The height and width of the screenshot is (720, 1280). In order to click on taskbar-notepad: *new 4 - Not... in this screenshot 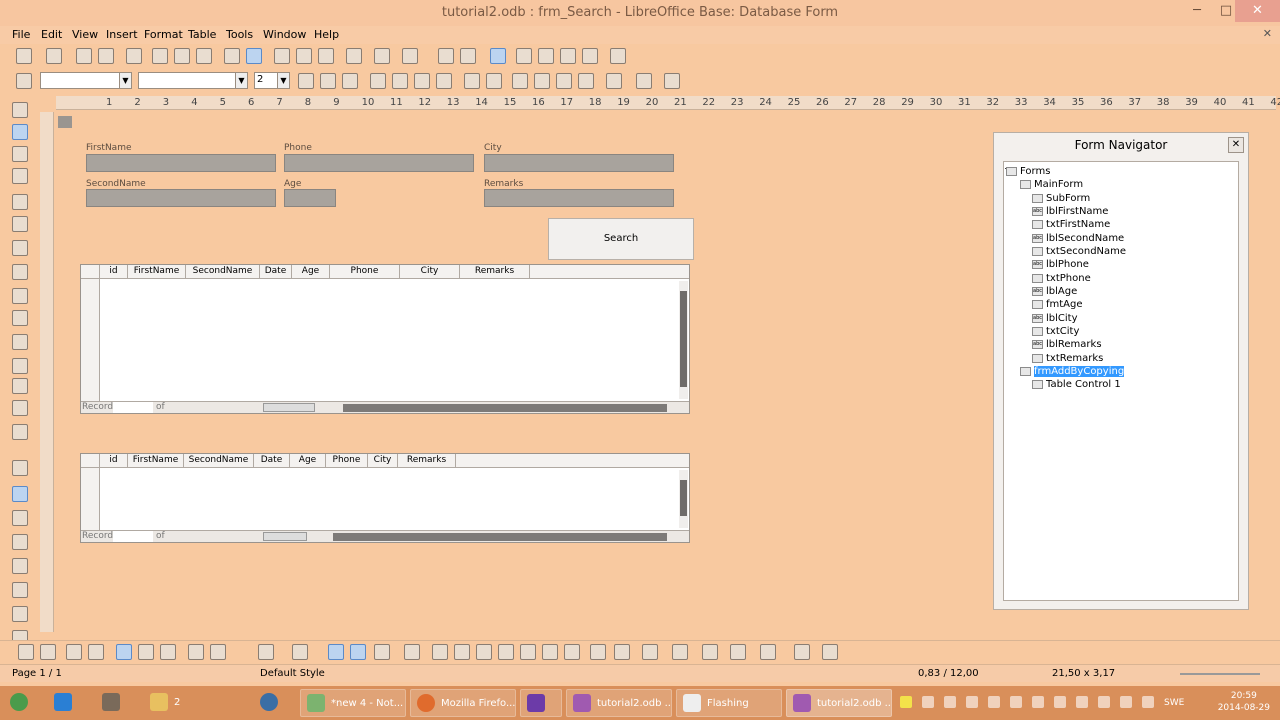, I will do `click(353, 703)`.